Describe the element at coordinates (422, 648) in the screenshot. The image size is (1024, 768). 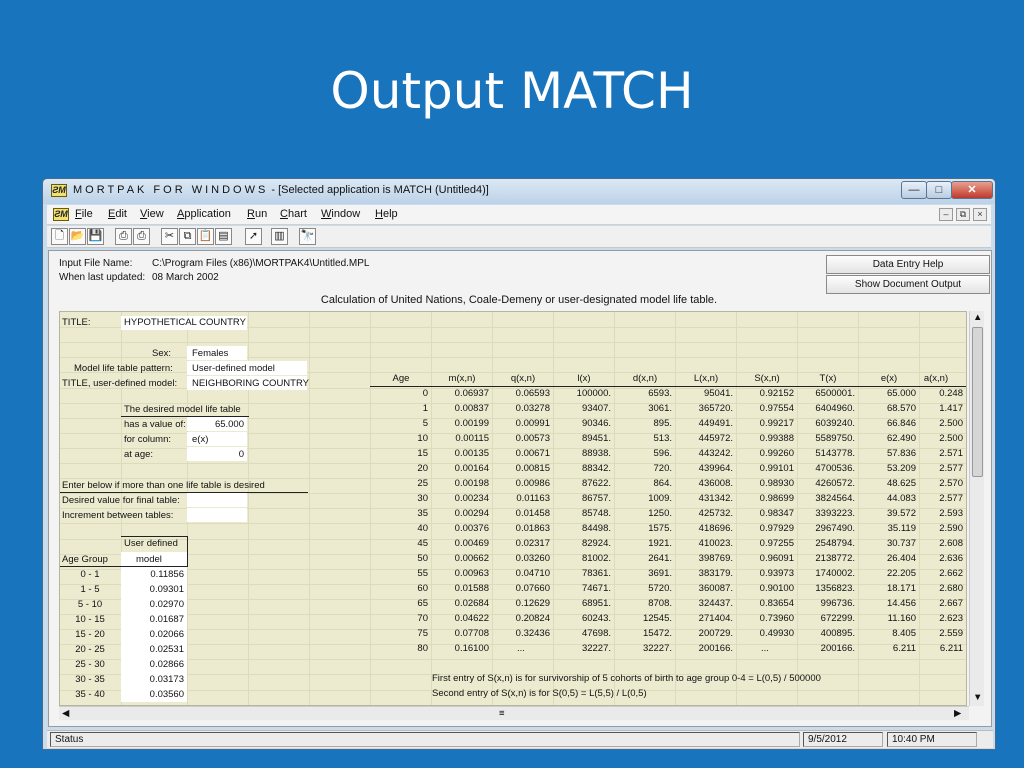
I see `table-cell: 80` at that location.